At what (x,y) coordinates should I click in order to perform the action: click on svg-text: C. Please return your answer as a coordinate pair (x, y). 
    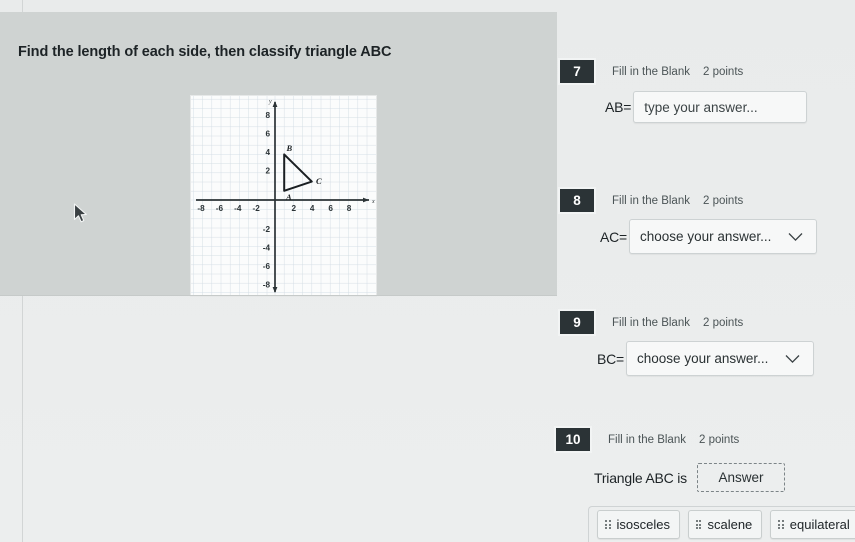
    Looking at the image, I should click on (319, 181).